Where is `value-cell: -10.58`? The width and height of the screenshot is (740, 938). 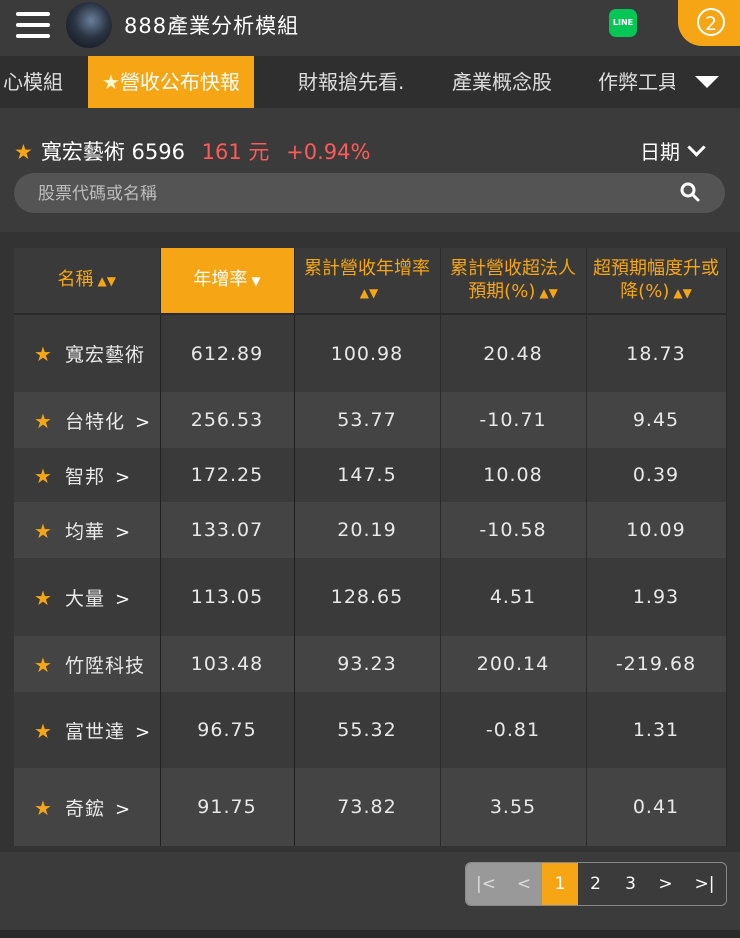 value-cell: -10.58 is located at coordinates (513, 530).